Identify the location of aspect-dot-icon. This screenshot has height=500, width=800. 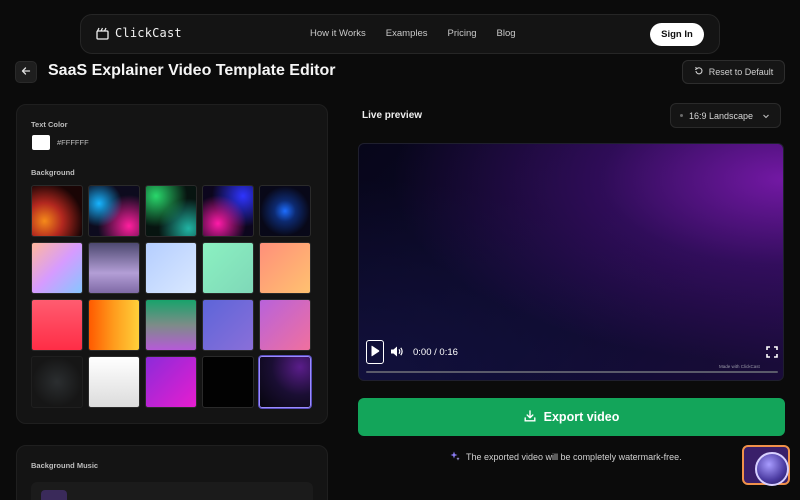
(681, 115).